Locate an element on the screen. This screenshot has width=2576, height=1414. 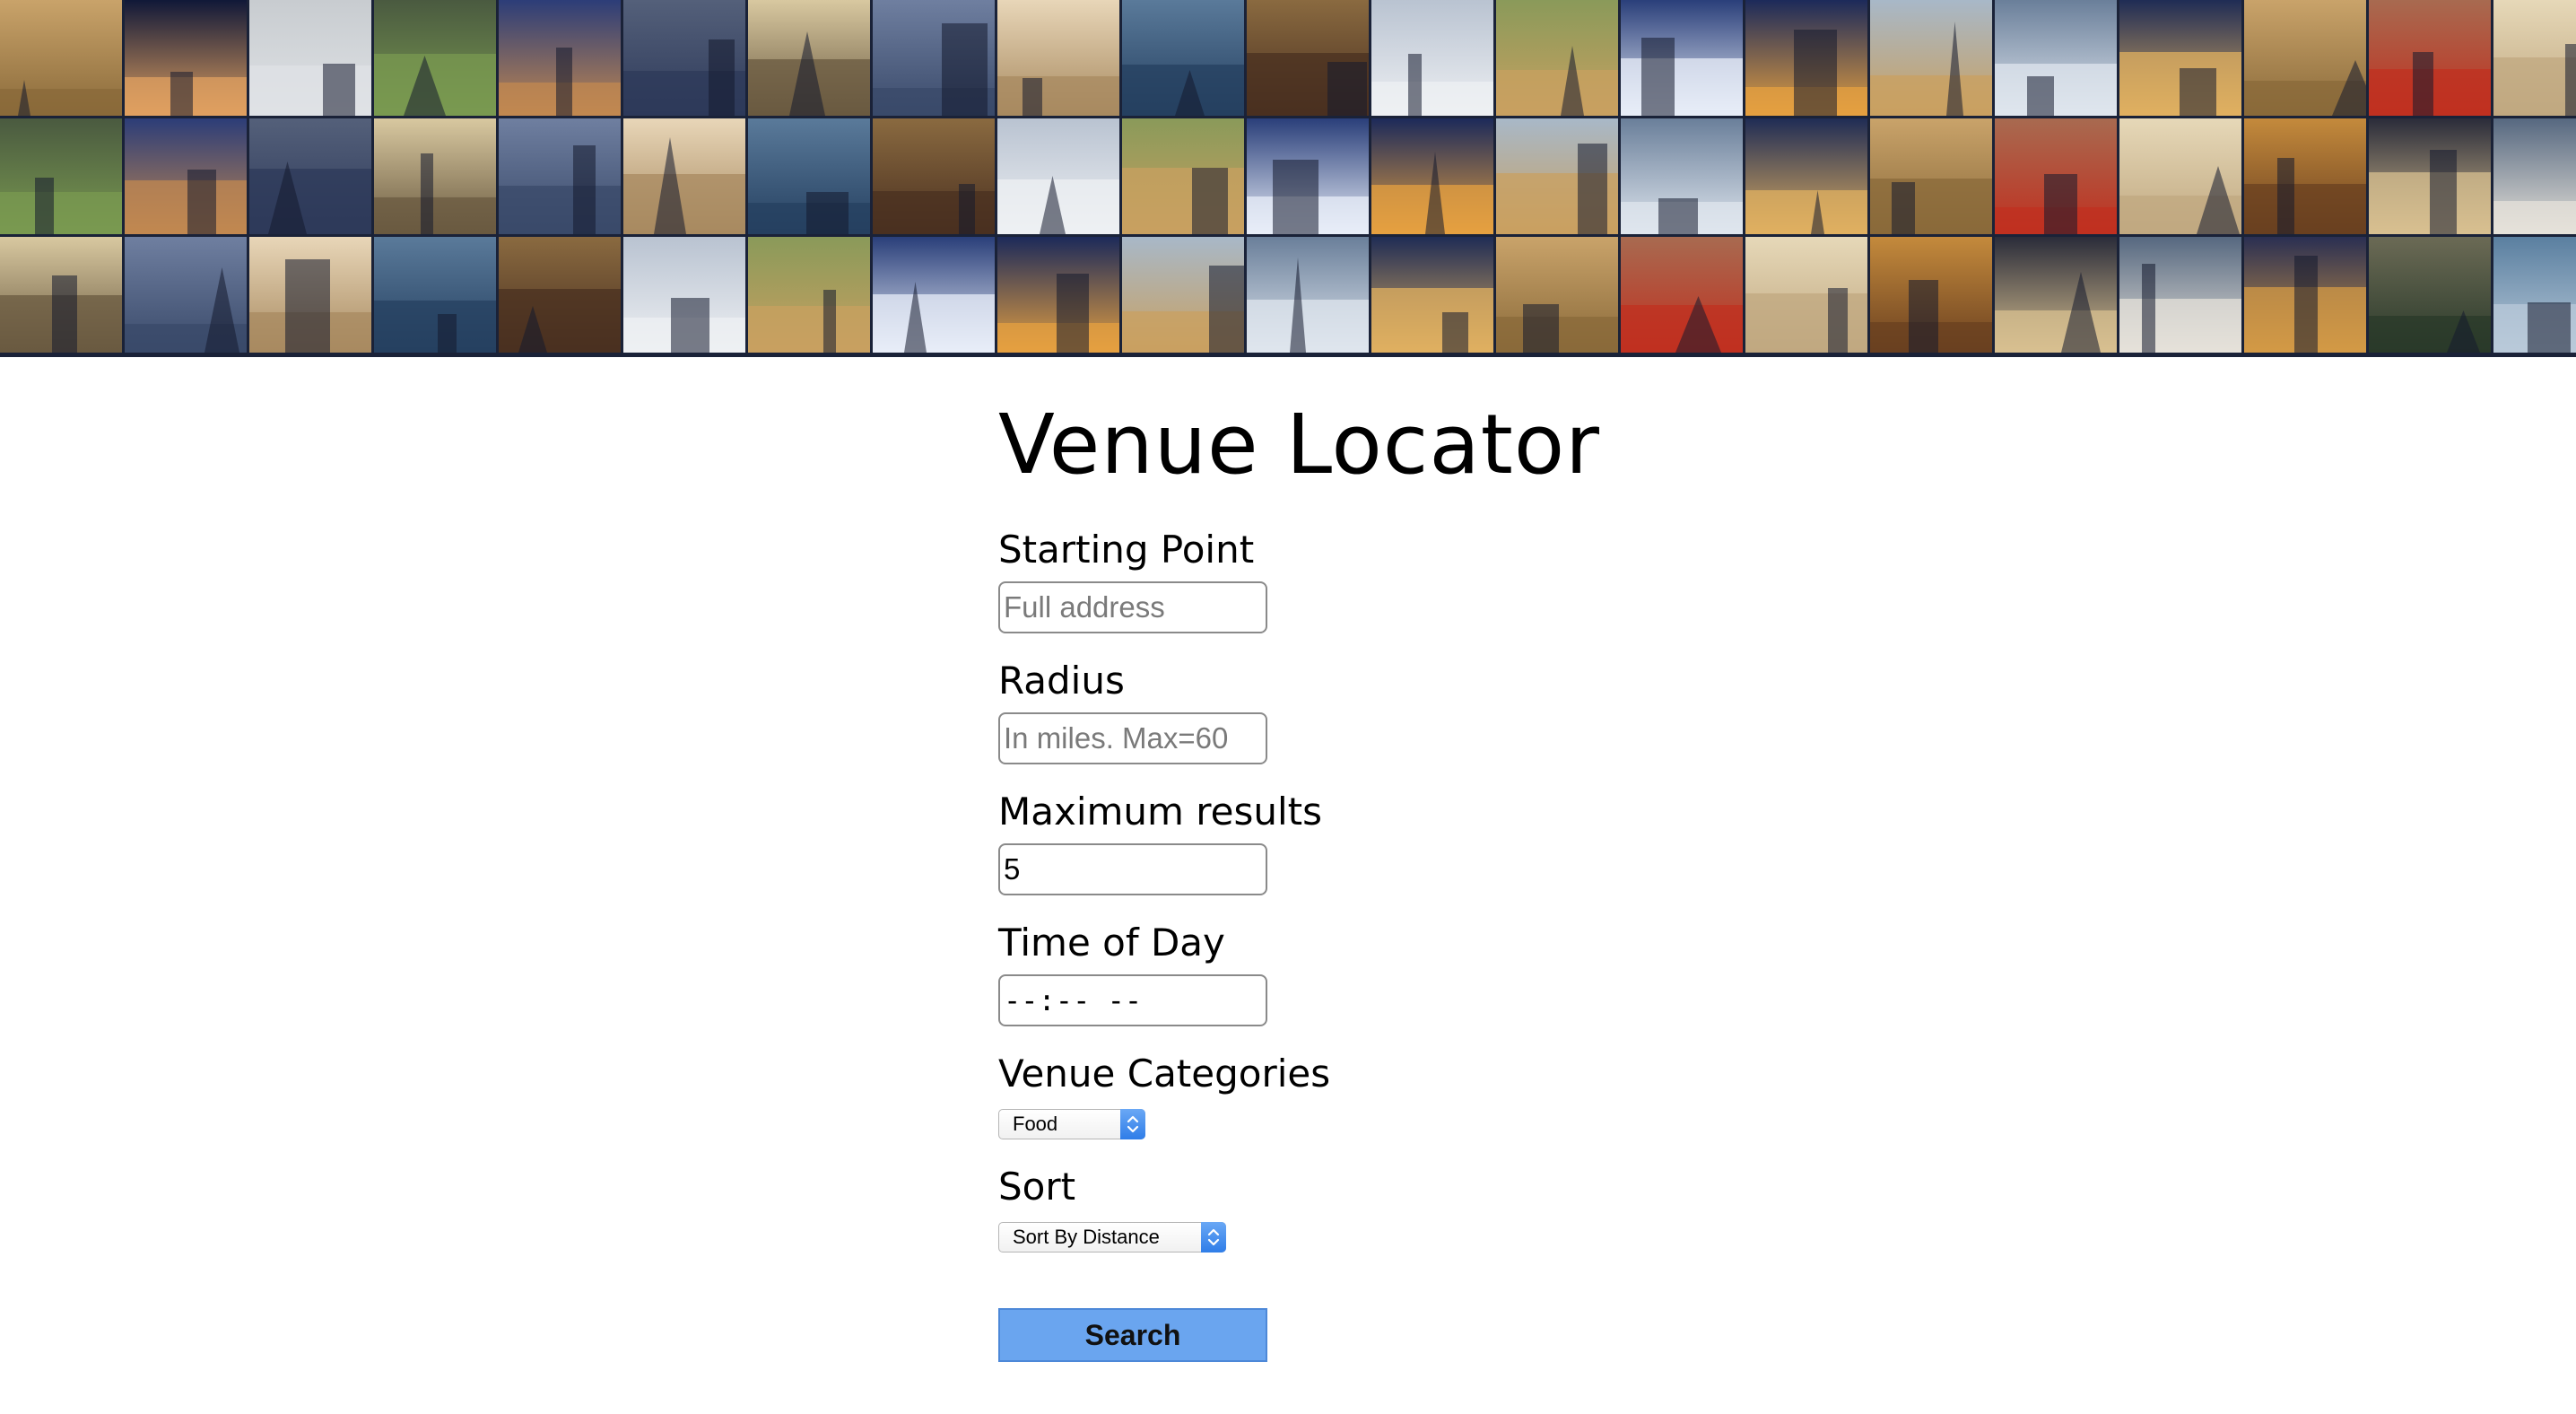
sort-selected: Sort By Distance is located at coordinates (1086, 1237).